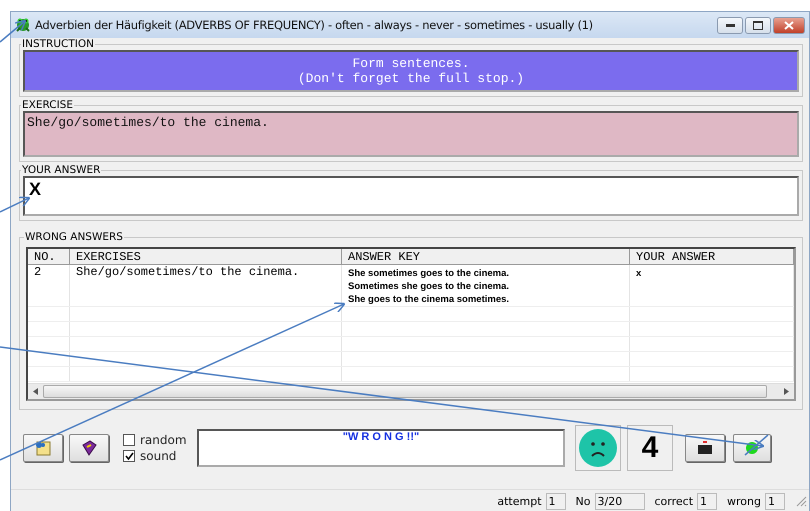  What do you see at coordinates (314, 25) in the screenshot?
I see `window-title: Adverbien der Häufigkeit (ADVERBS OF FREQUENCY) - often - always - never - sometimes - usually (1)` at bounding box center [314, 25].